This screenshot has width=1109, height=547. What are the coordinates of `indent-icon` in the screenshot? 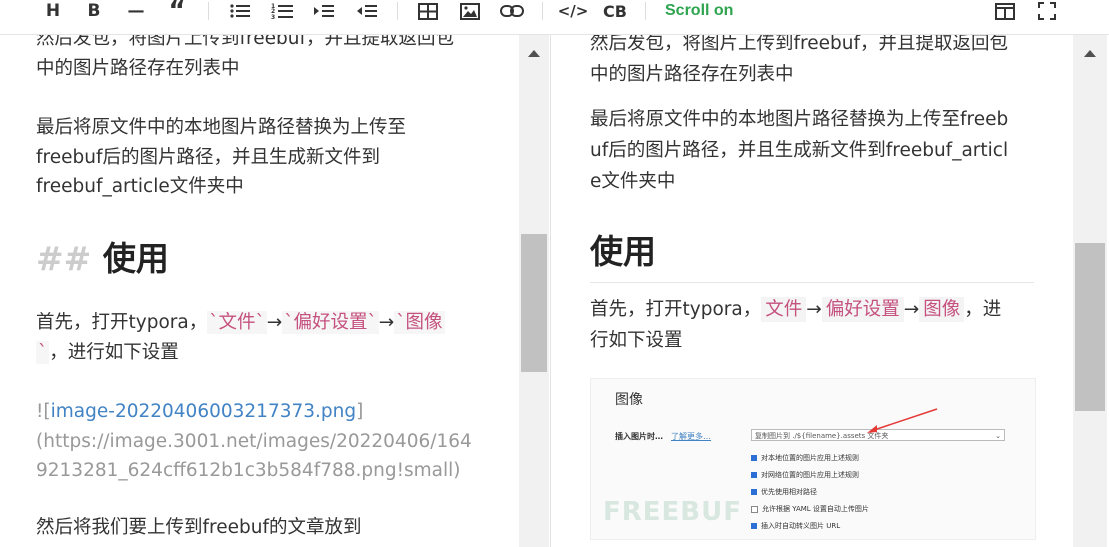 It's located at (324, 11).